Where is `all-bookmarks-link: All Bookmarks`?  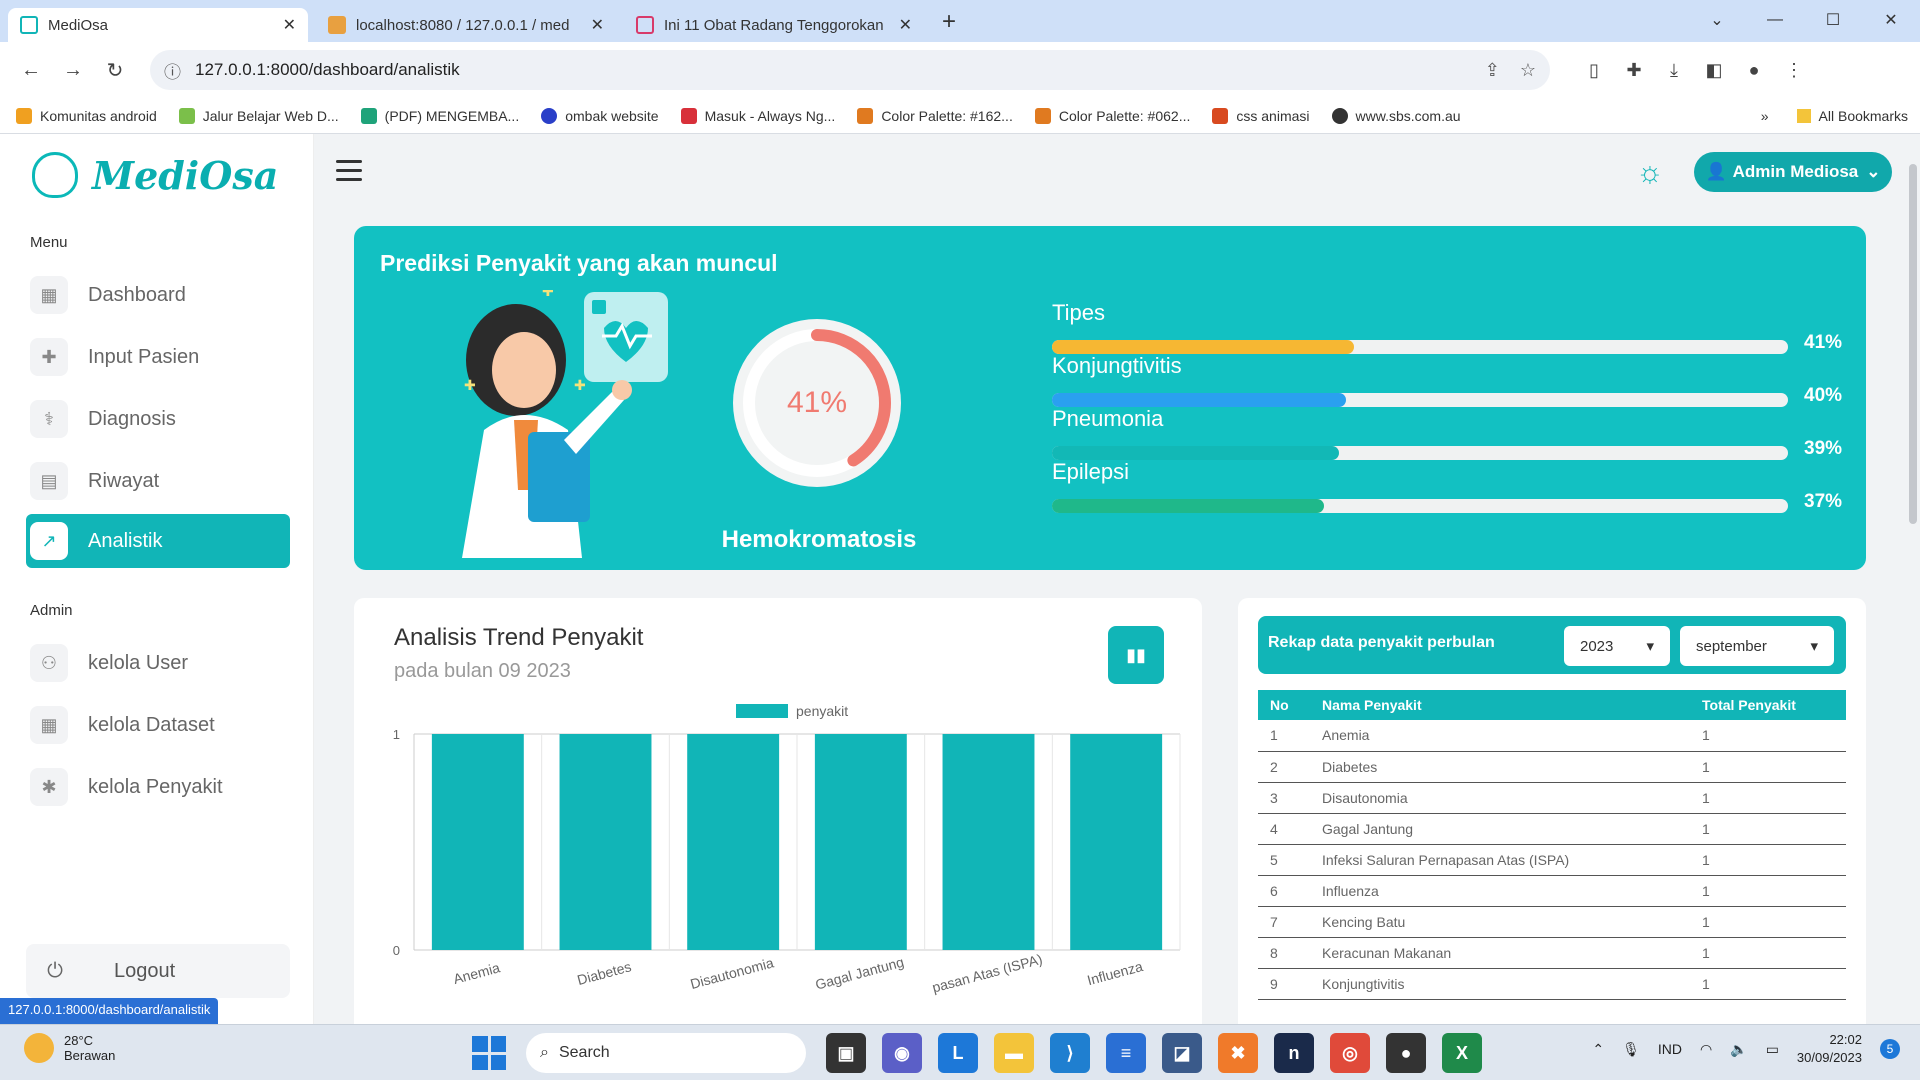
all-bookmarks-link: All Bookmarks is located at coordinates (1863, 116).